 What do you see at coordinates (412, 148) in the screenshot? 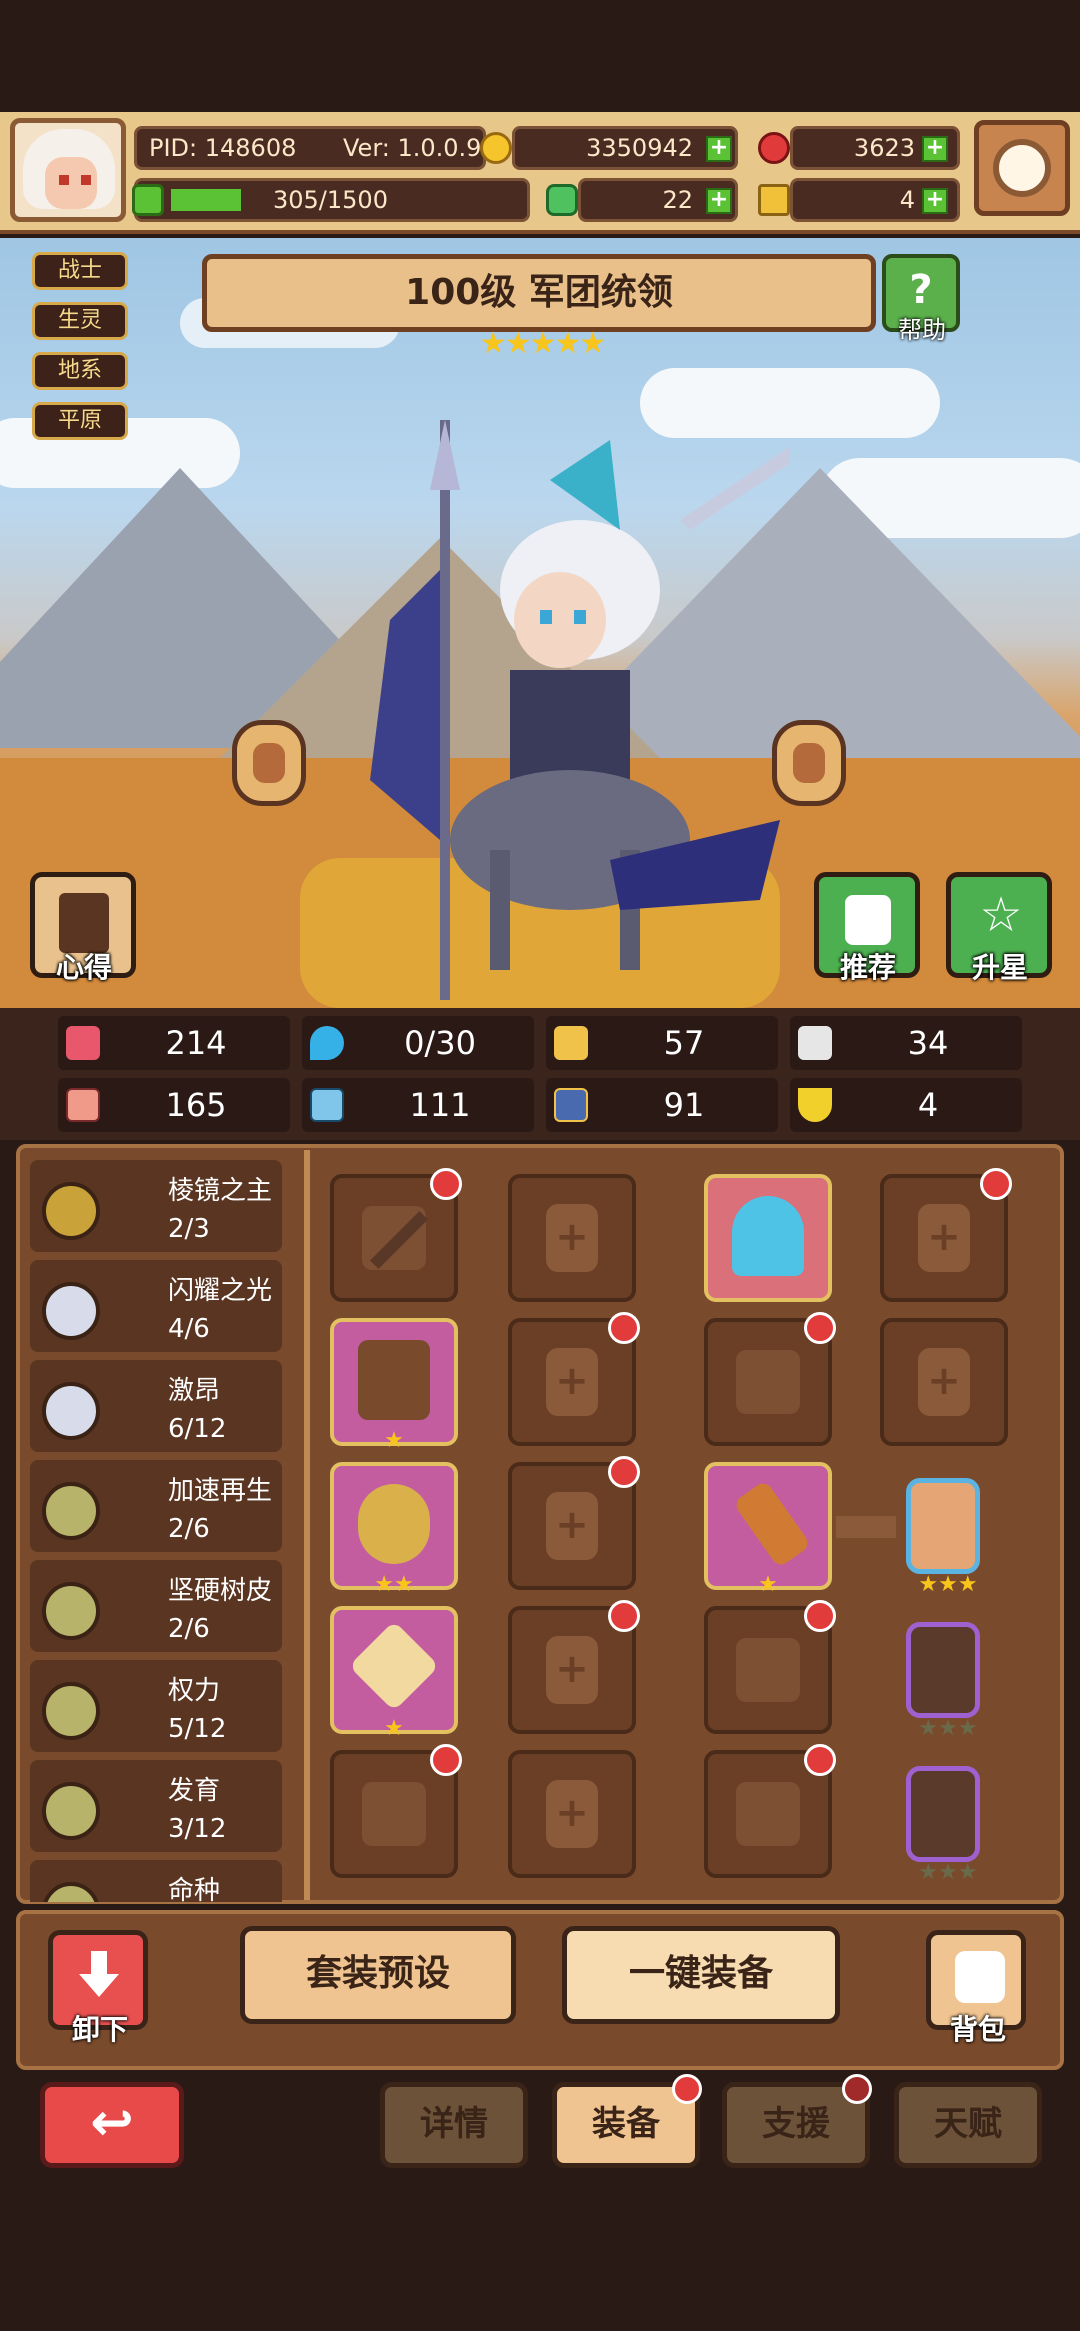
I see `version-text: Ver: 1.0.0.9` at bounding box center [412, 148].